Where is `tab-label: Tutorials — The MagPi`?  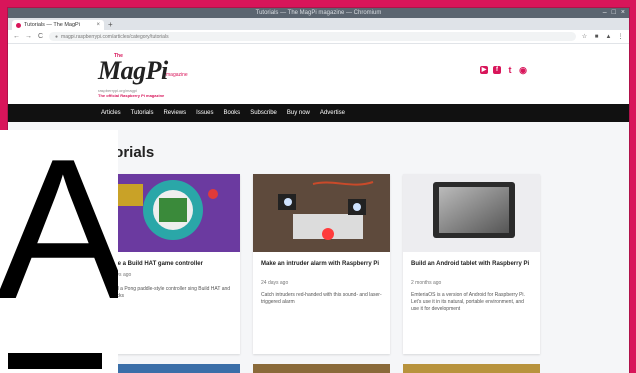
tab-label: Tutorials — The MagPi is located at coordinates (52, 25).